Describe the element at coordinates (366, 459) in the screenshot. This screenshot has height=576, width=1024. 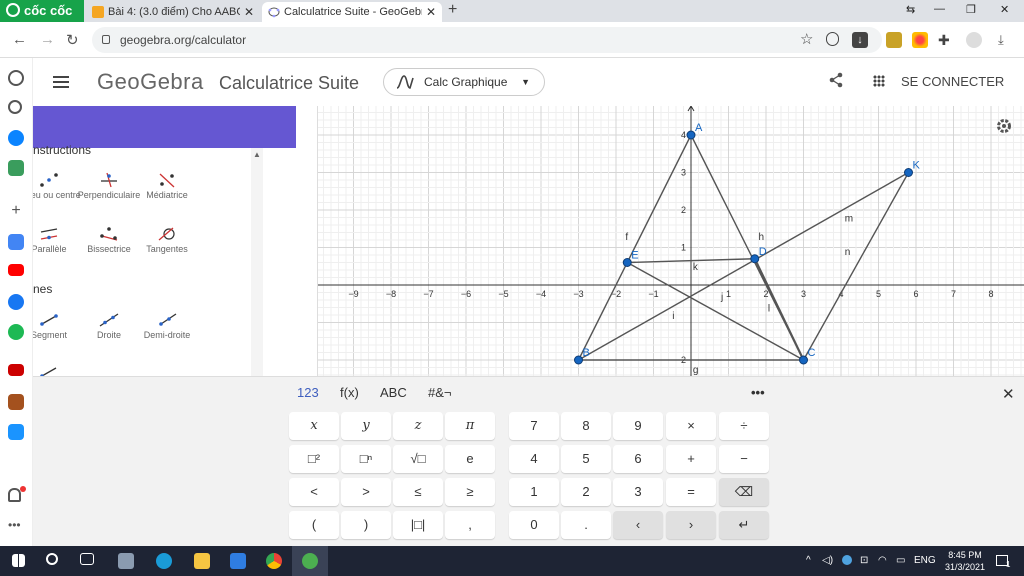
I see `key-1-1: □ⁿ` at that location.